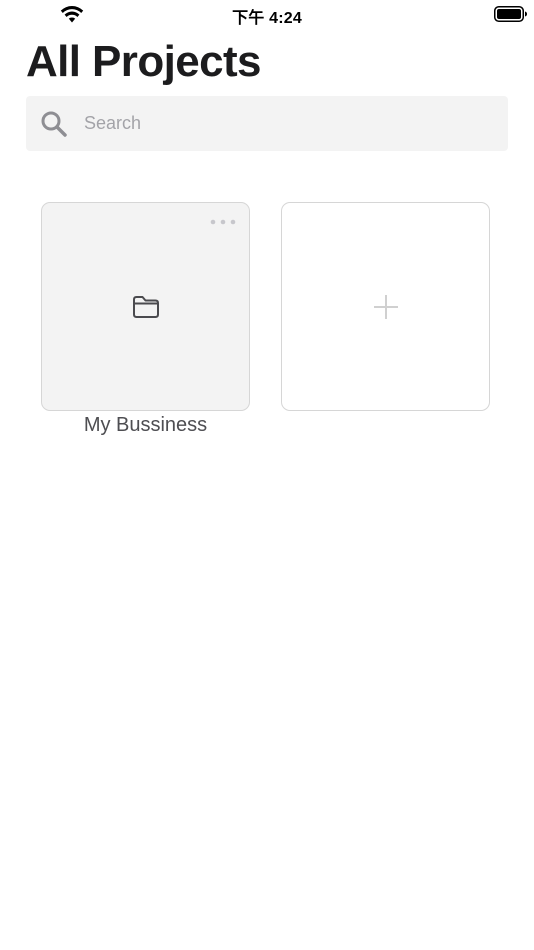  What do you see at coordinates (223, 222) in the screenshot?
I see `more-icon` at bounding box center [223, 222].